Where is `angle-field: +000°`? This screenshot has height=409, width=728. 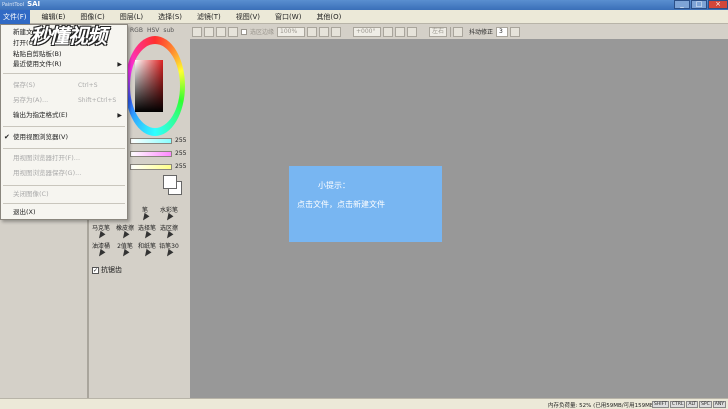
angle-field: +000° is located at coordinates (367, 31).